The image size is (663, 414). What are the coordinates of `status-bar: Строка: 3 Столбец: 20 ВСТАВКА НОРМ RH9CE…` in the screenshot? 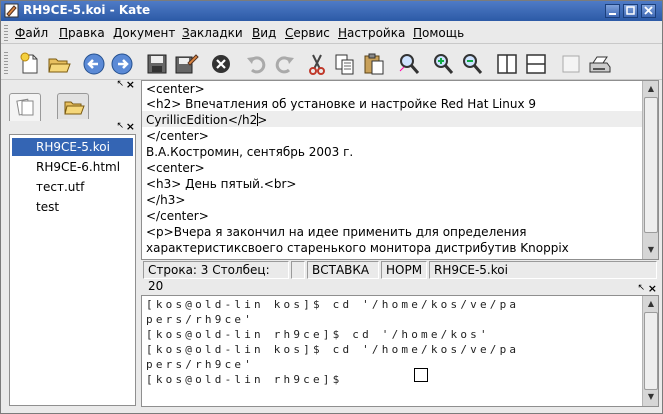 It's located at (400, 276).